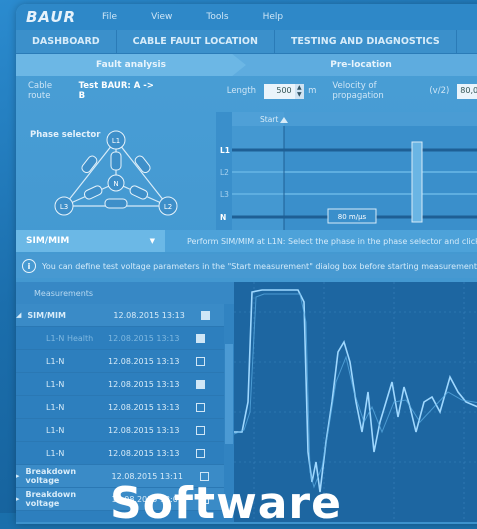 Image resolution: width=477 pixels, height=529 pixels. I want to click on row-n: N, so click(223, 217).